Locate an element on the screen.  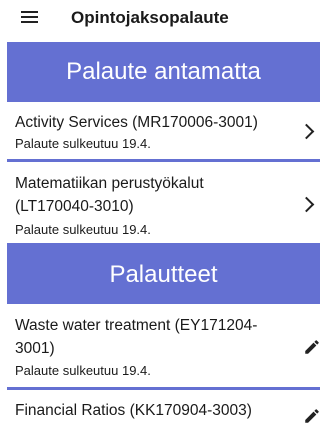
course-title: Activity Services (MR170006-3001) is located at coordinates (136, 122).